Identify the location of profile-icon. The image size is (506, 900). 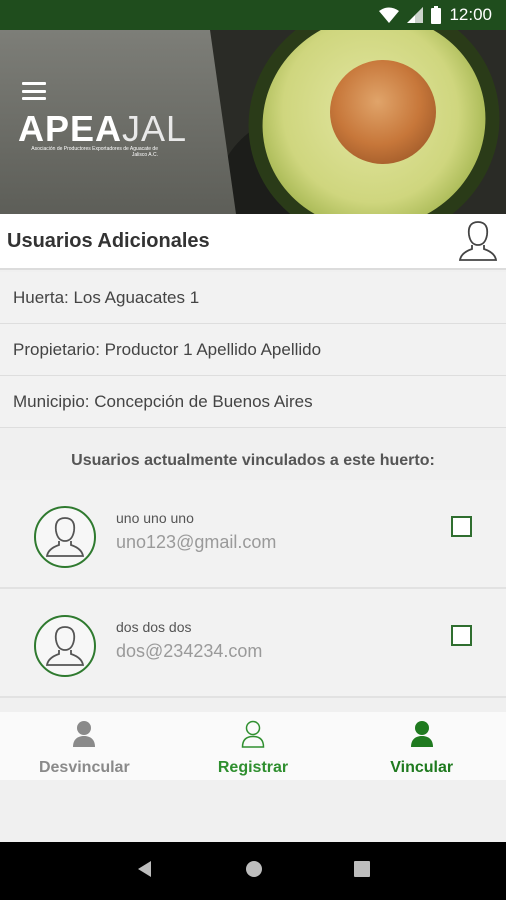
(478, 241).